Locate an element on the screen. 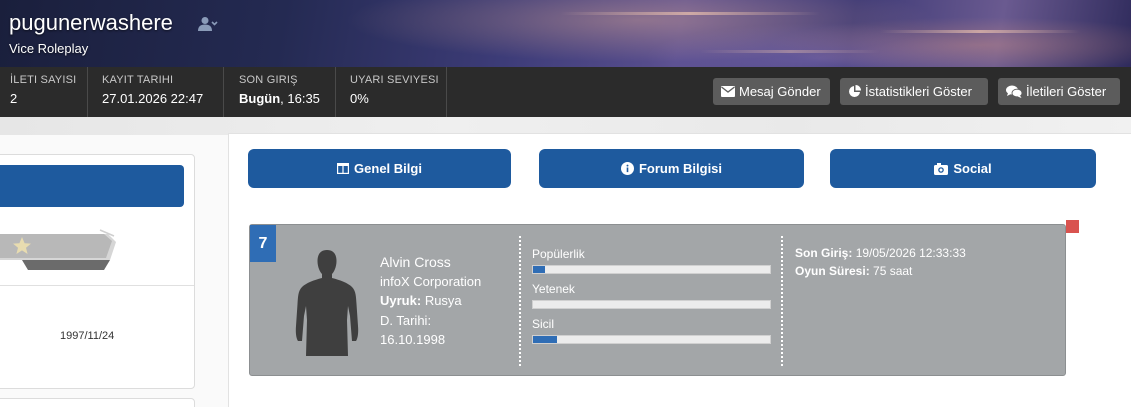 The width and height of the screenshot is (1131, 407). record-bar-fill is located at coordinates (545, 339).